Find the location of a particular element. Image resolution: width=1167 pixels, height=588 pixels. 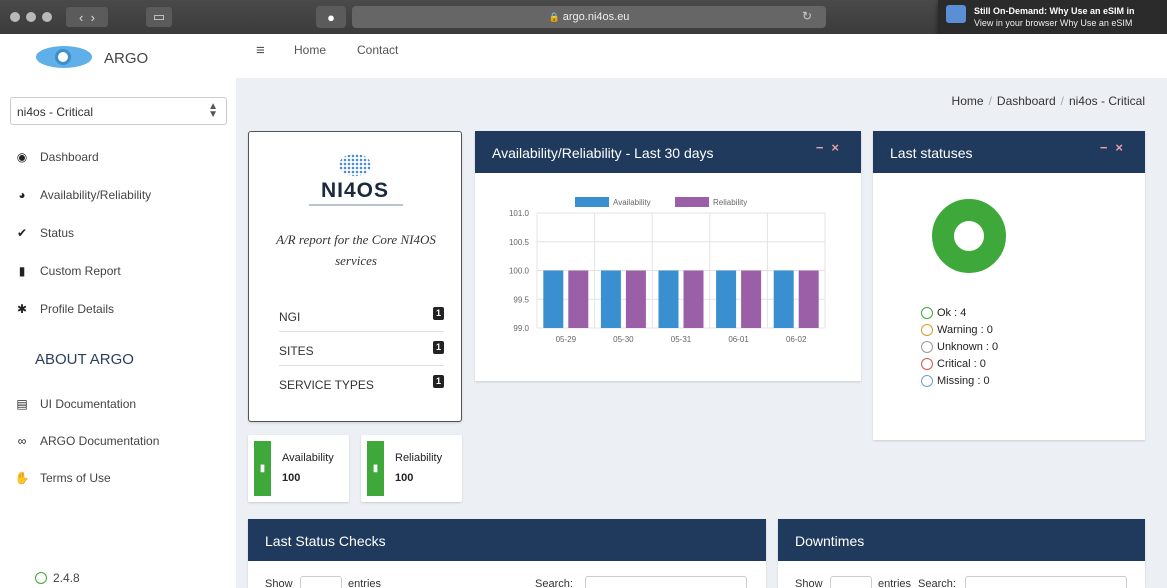

app-logo: ARGO is located at coordinates (118, 56).